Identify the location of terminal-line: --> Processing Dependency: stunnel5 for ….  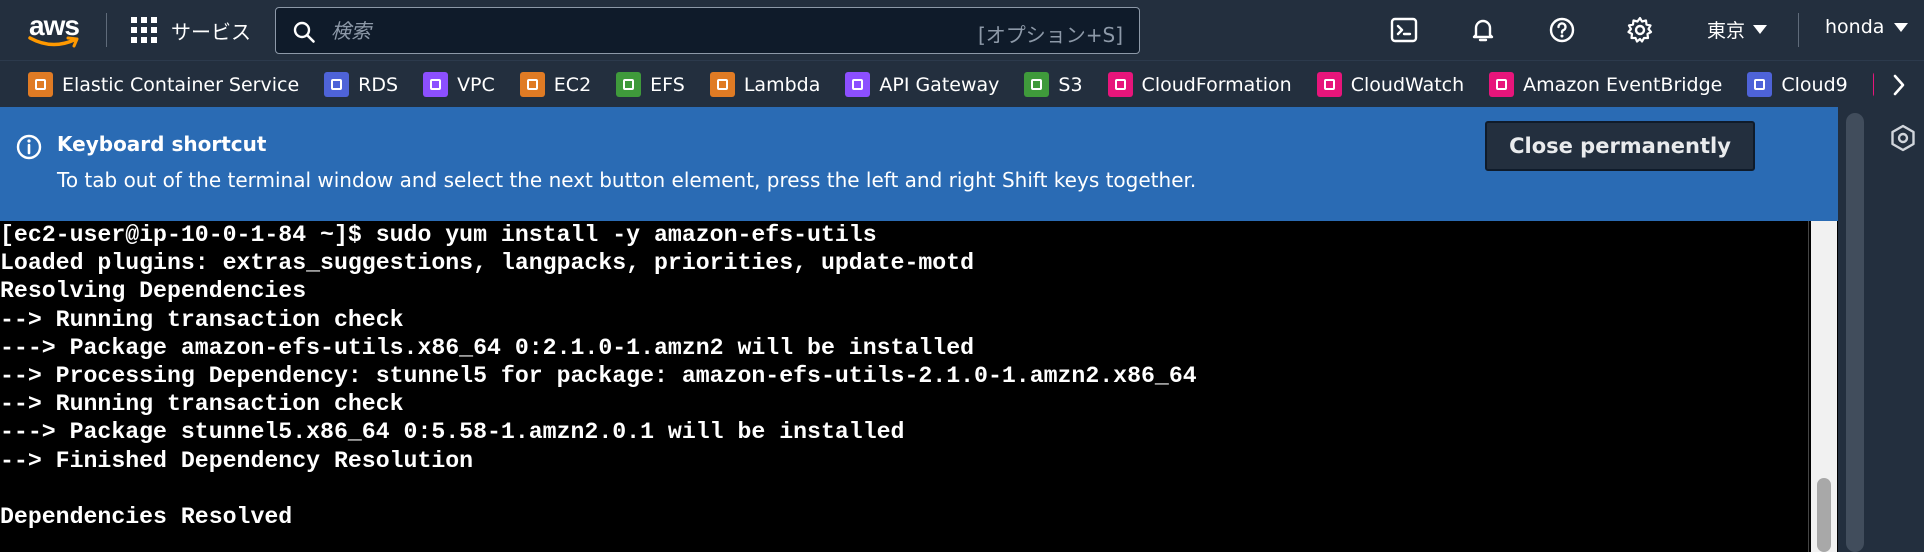
(598, 375).